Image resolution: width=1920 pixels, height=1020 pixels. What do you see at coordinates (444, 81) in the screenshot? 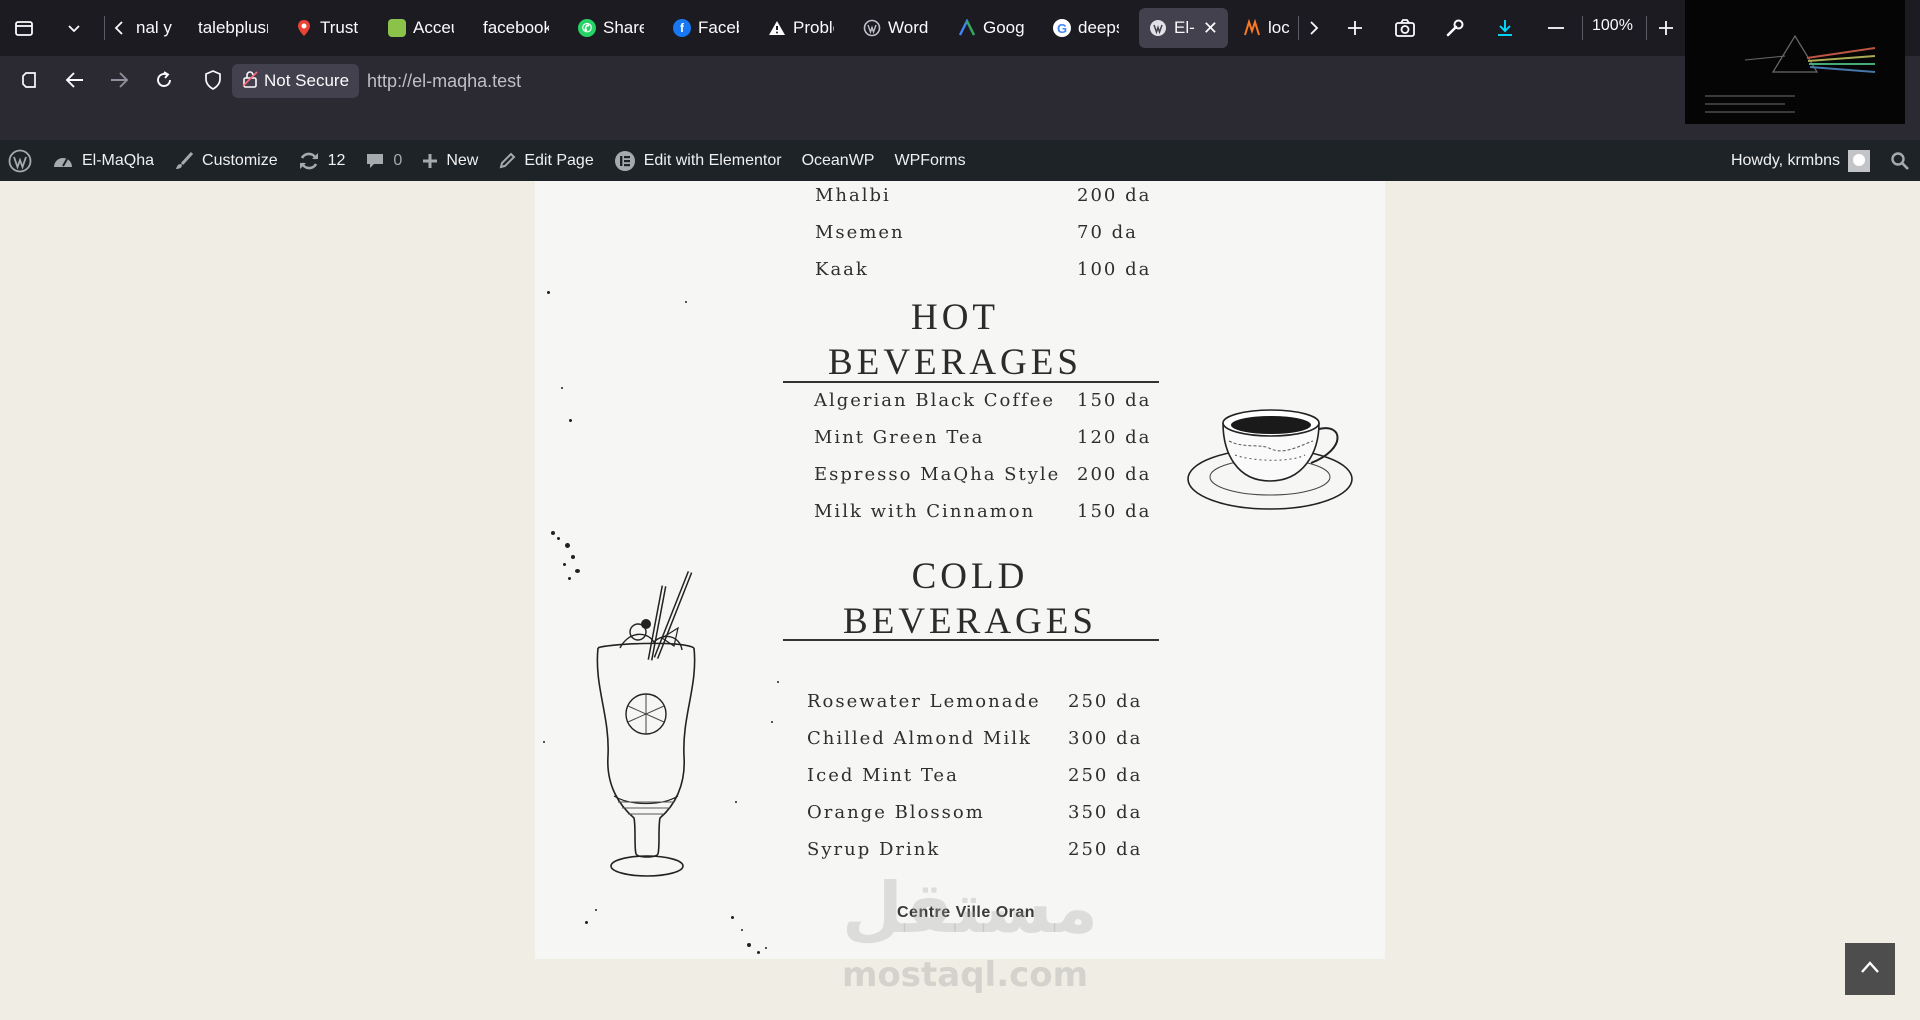
I see `url-text: http://el-maqha.test` at bounding box center [444, 81].